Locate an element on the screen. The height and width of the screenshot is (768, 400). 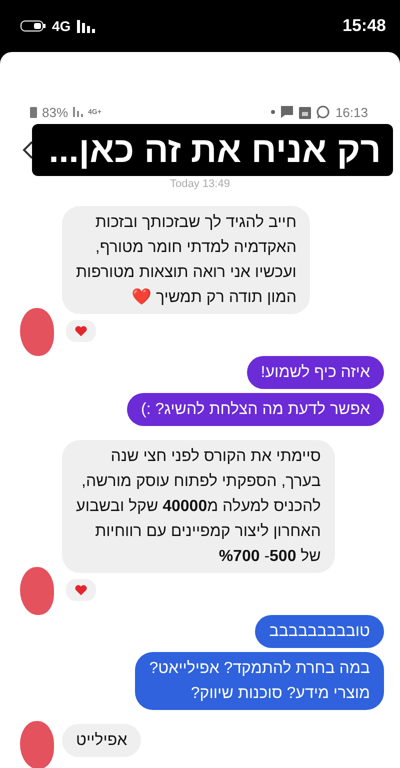
calendar-icon is located at coordinates (305, 112).